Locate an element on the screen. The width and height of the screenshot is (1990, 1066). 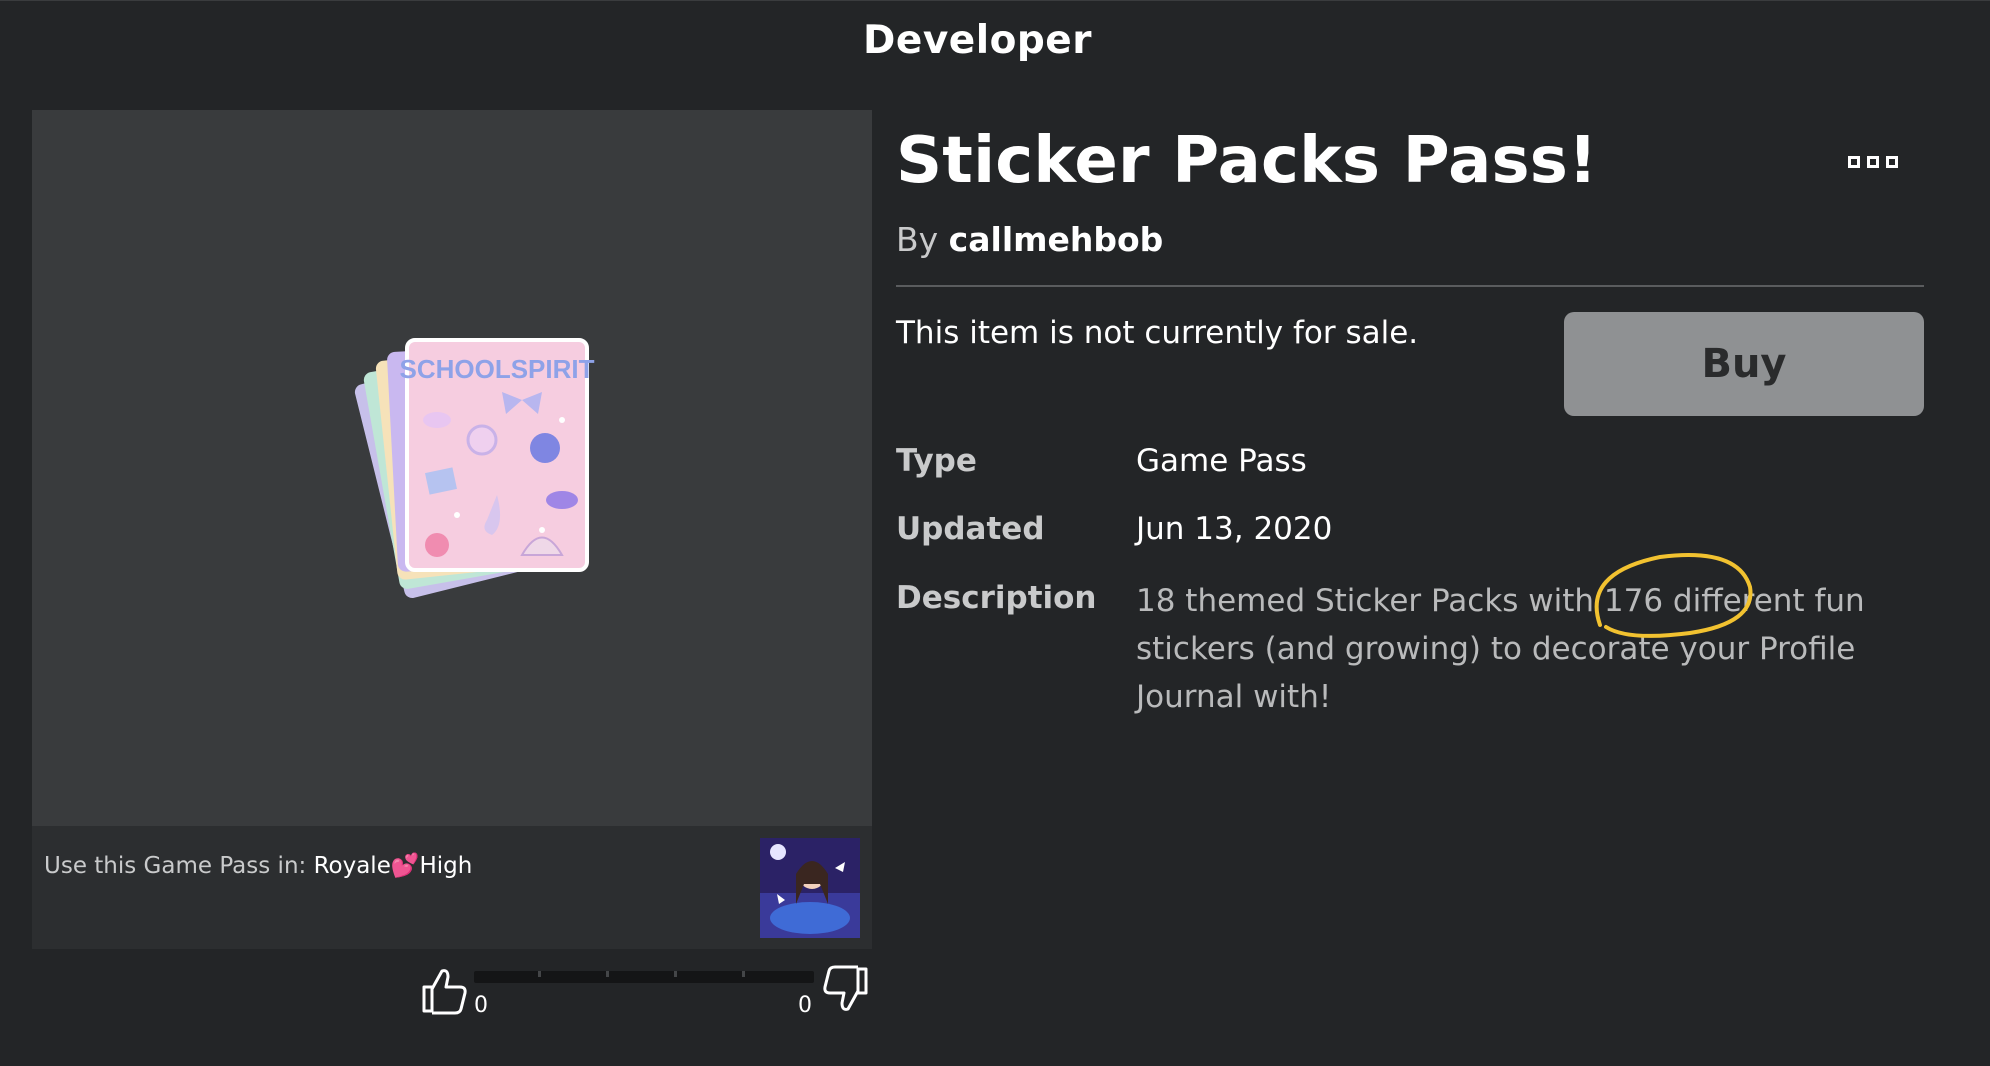
updated-value: Jun 13, 2020 is located at coordinates (1234, 529).